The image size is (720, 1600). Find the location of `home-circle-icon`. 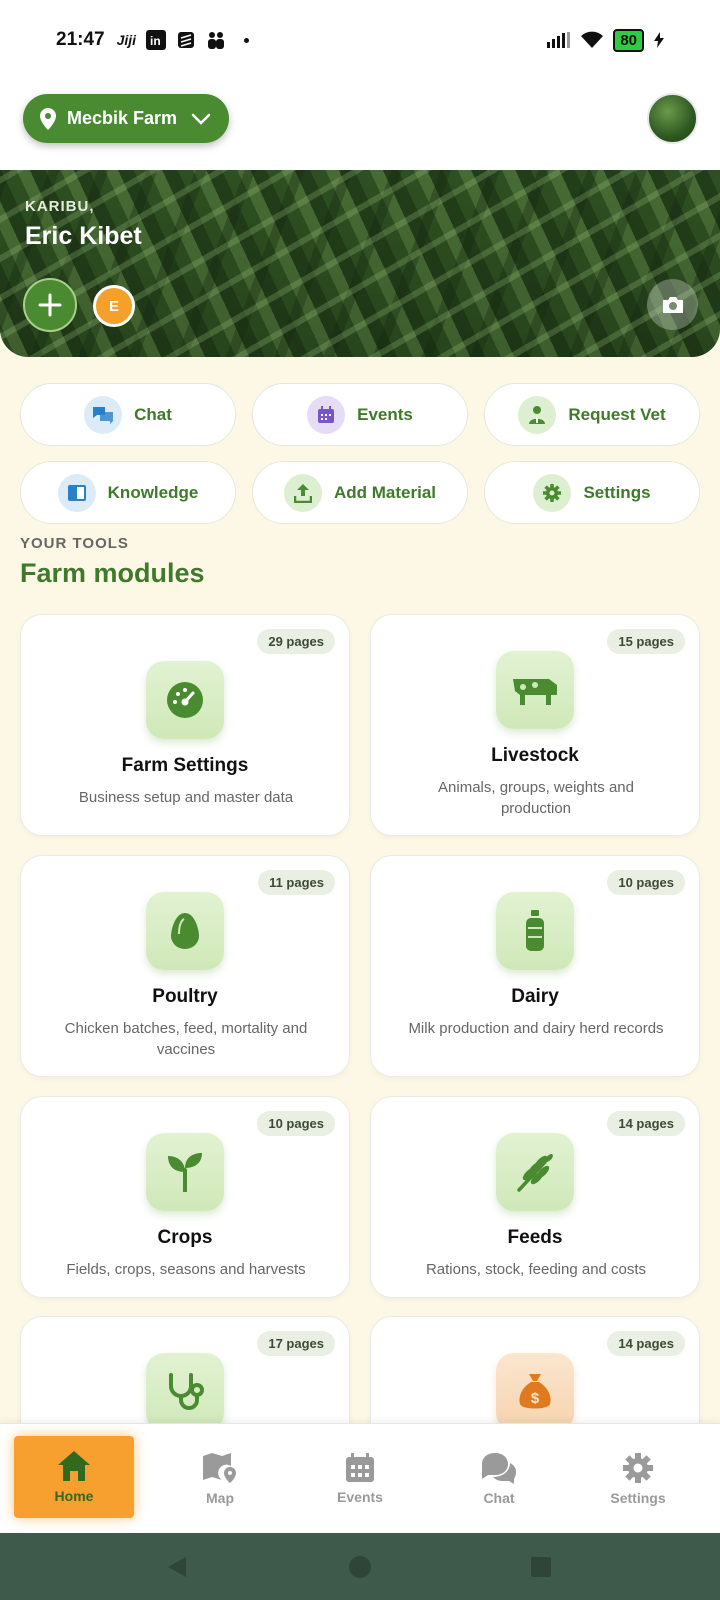

home-circle-icon is located at coordinates (360, 1567).